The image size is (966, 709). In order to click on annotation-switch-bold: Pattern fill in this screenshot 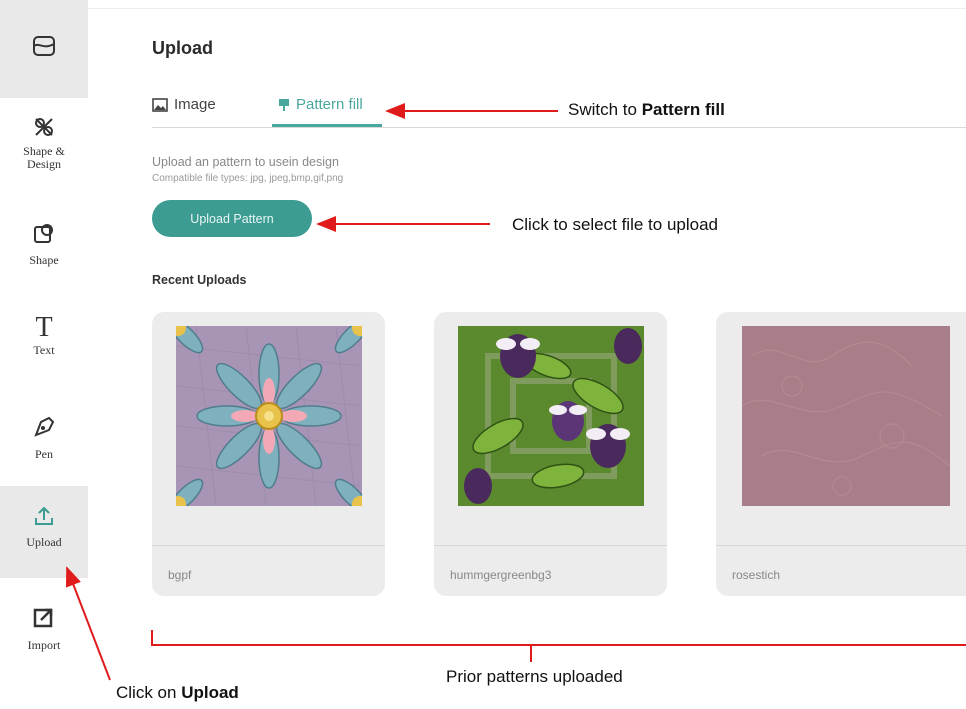, I will do `click(683, 109)`.